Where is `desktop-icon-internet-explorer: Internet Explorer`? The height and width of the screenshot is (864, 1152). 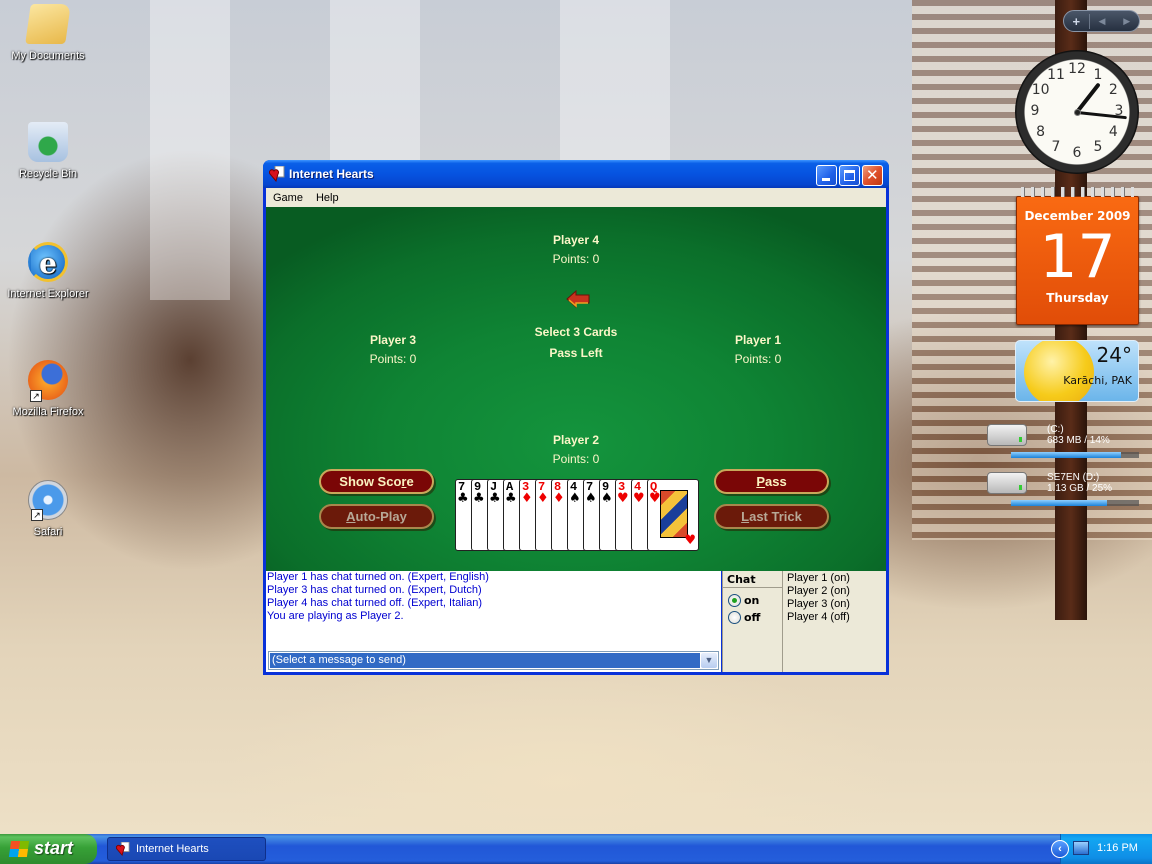
desktop-icon-internet-explorer: Internet Explorer is located at coordinates (48, 271).